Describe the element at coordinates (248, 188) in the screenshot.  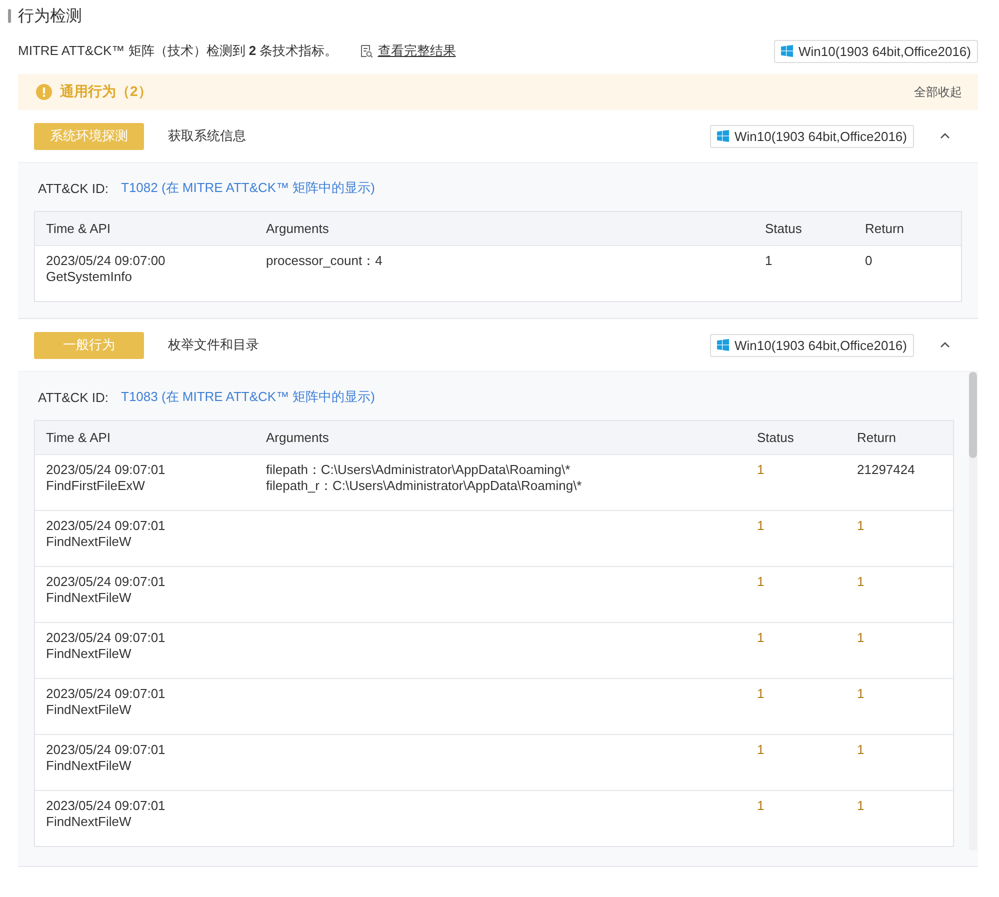
I see `technique-link: T1082 (在 MITRE ATT&CK™ 矩阵中的显示)` at that location.